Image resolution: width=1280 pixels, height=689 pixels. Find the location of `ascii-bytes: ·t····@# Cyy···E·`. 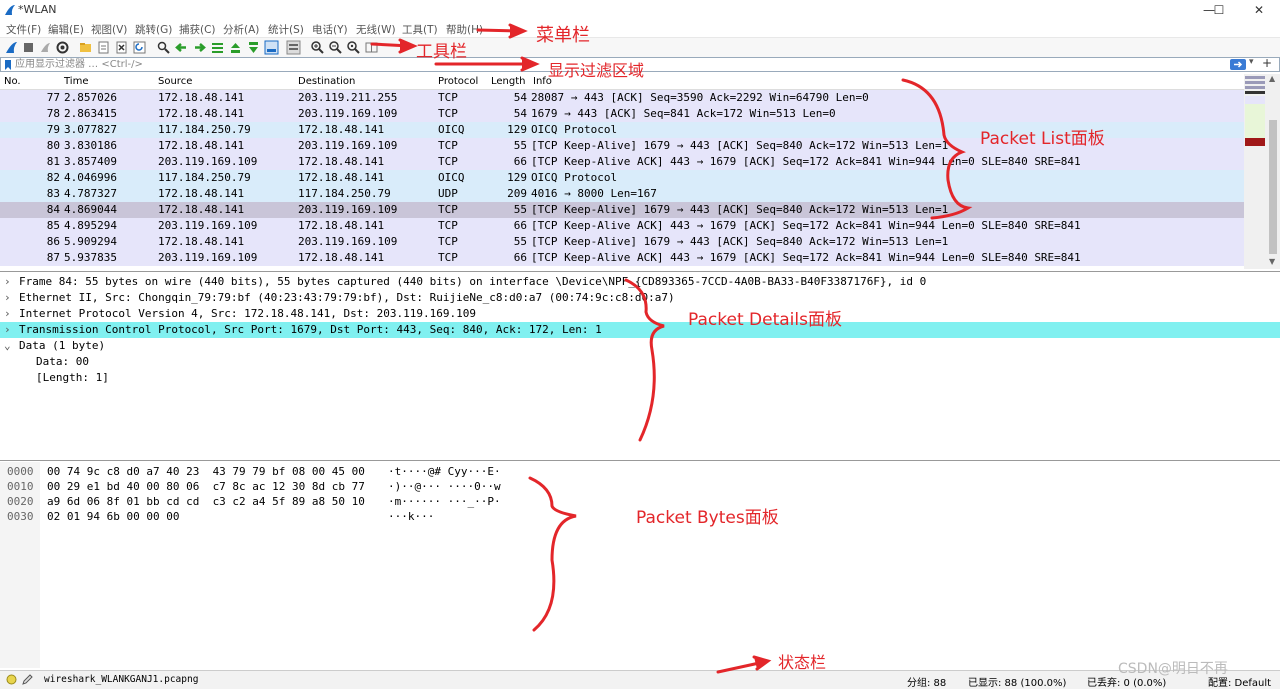

ascii-bytes: ·t····@# Cyy···E· is located at coordinates (444, 471).